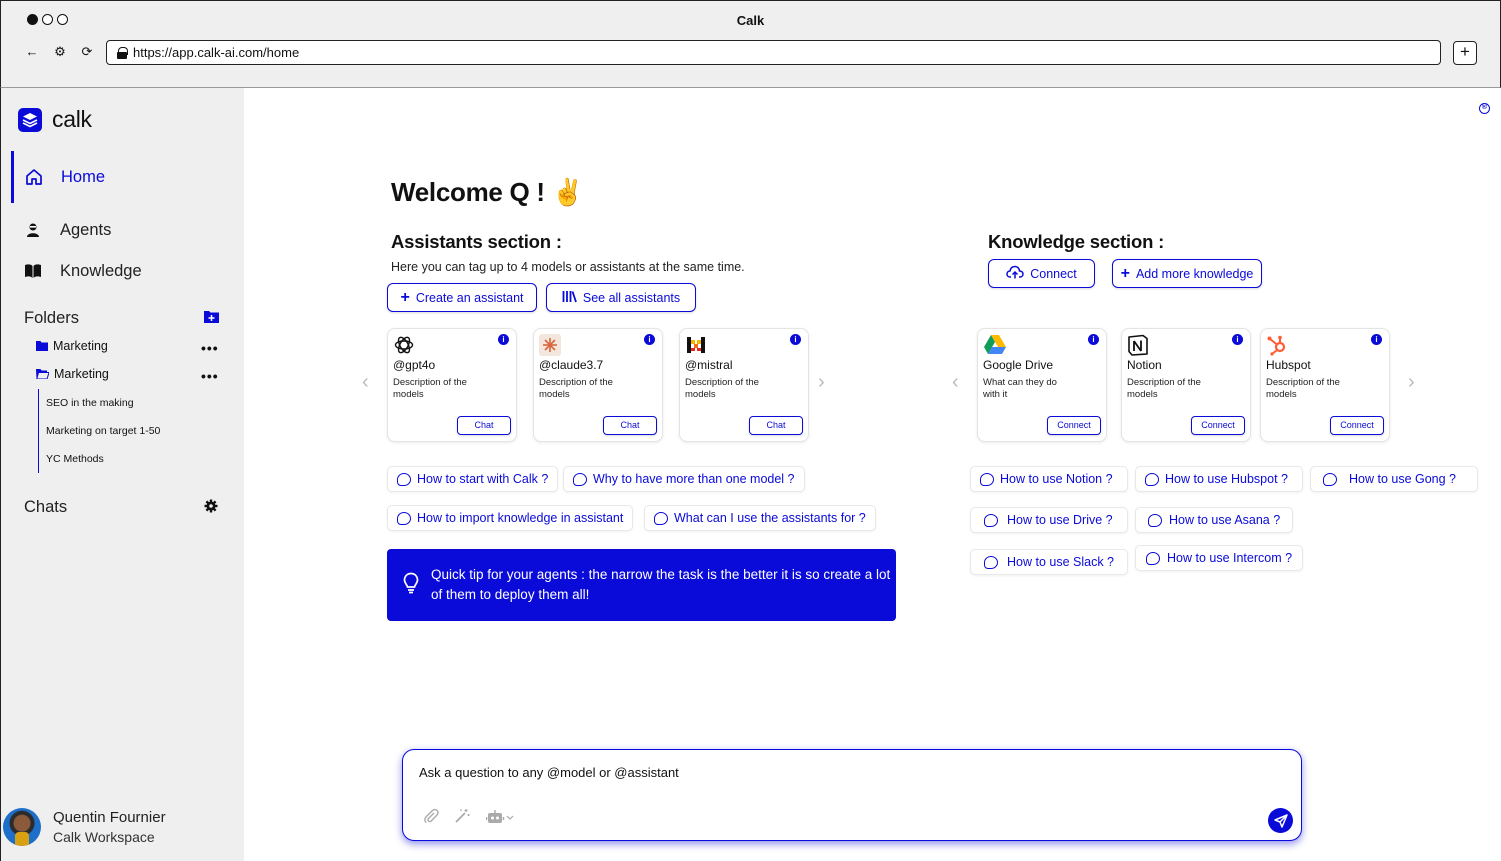  I want to click on help-chip: How to use Drive ?, so click(1049, 520).